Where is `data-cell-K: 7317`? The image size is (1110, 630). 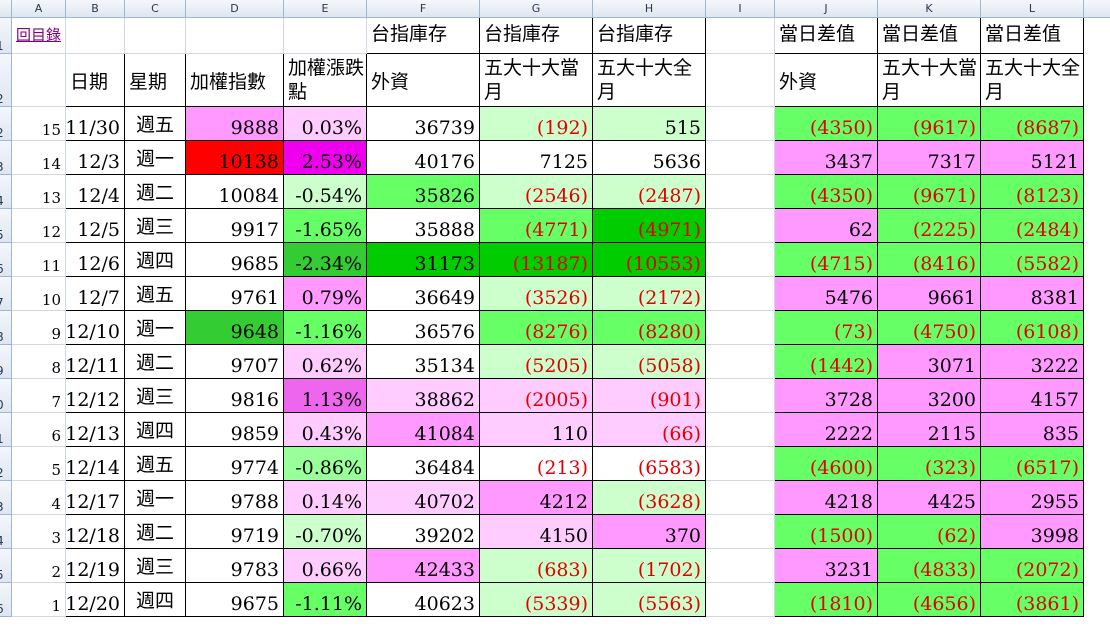 data-cell-K: 7317 is located at coordinates (929, 158).